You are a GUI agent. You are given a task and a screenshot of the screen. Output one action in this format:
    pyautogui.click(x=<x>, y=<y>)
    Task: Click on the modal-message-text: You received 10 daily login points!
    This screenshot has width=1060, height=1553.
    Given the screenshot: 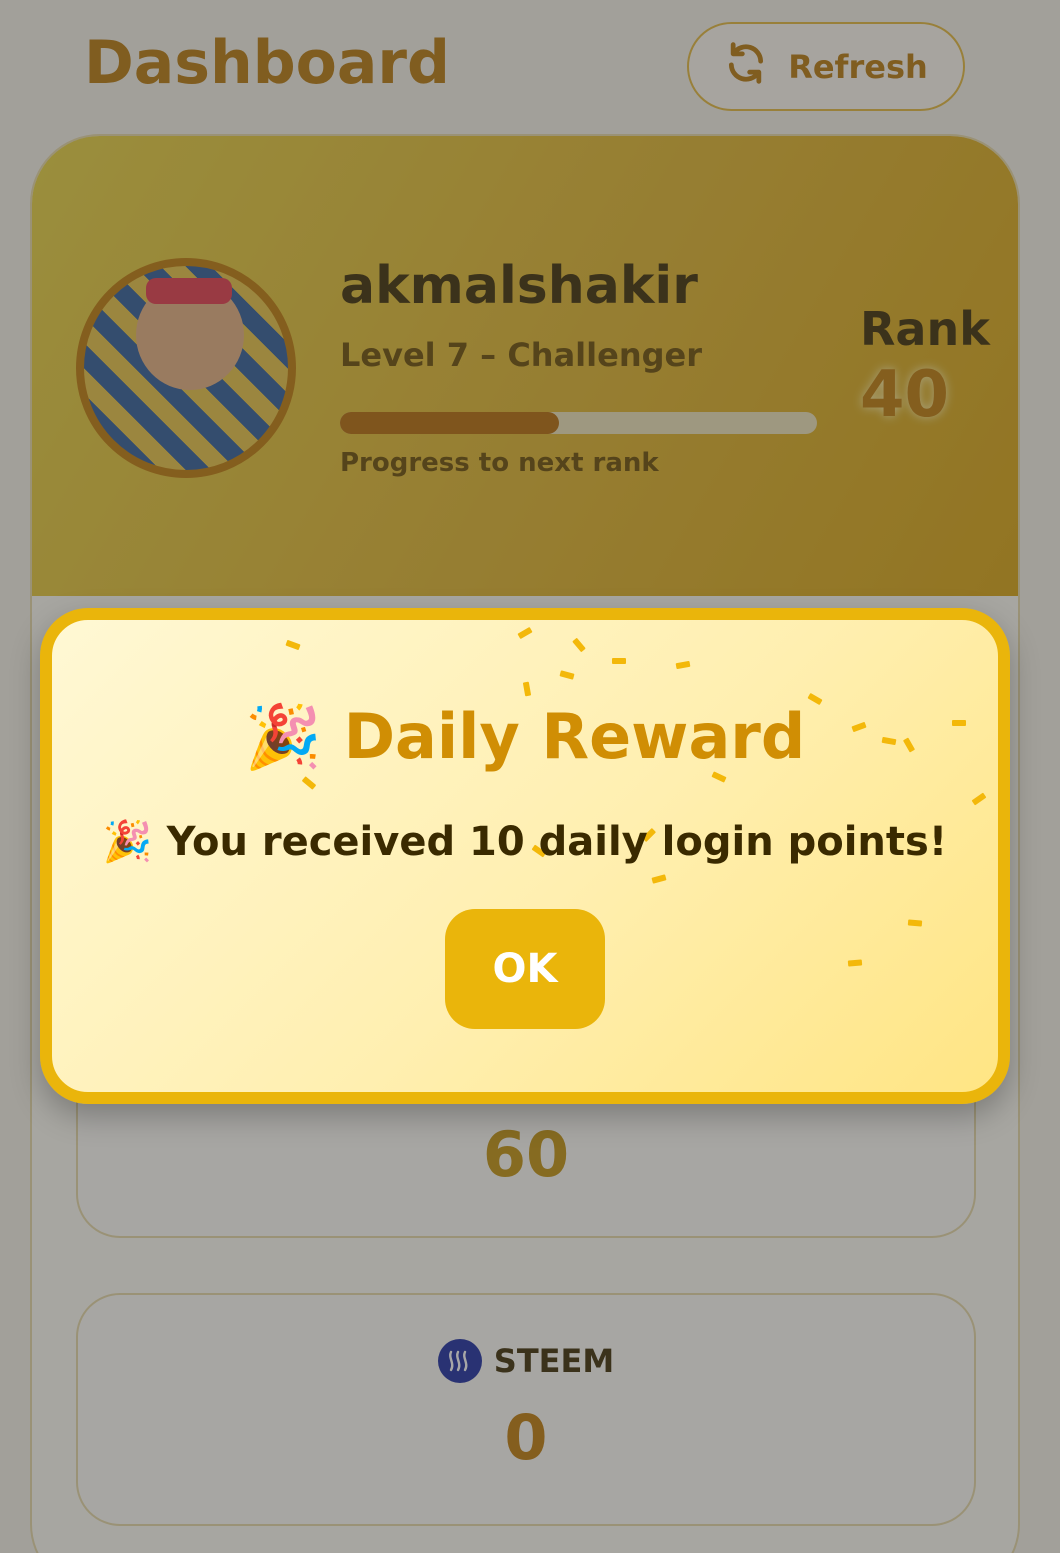 What is the action you would take?
    pyautogui.click(x=557, y=842)
    